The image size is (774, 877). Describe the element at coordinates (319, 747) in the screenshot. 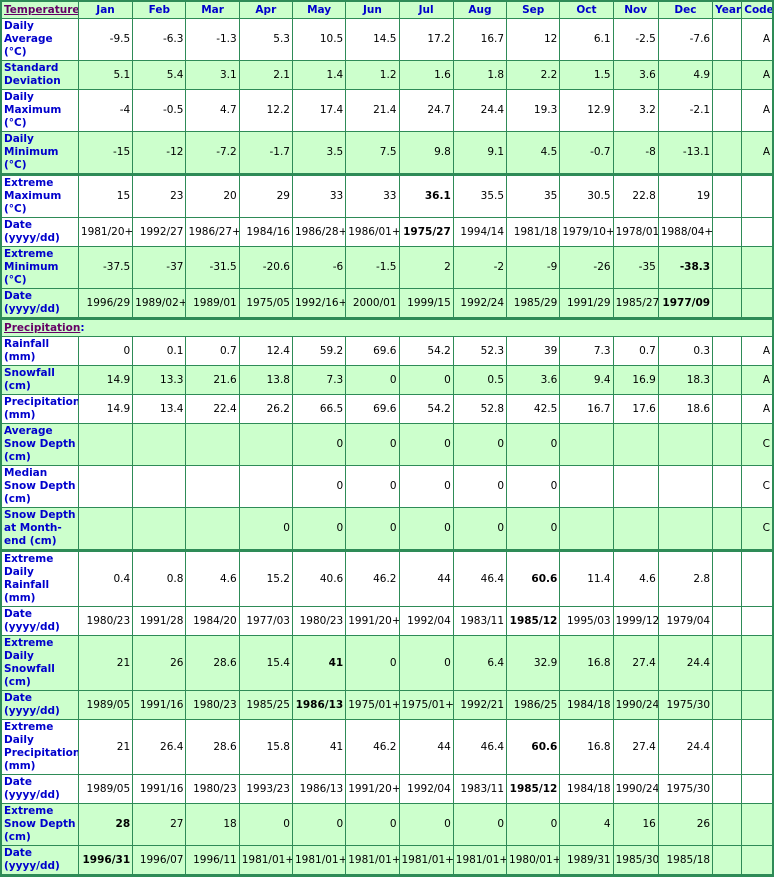

I see `month-value-cell: 41` at that location.